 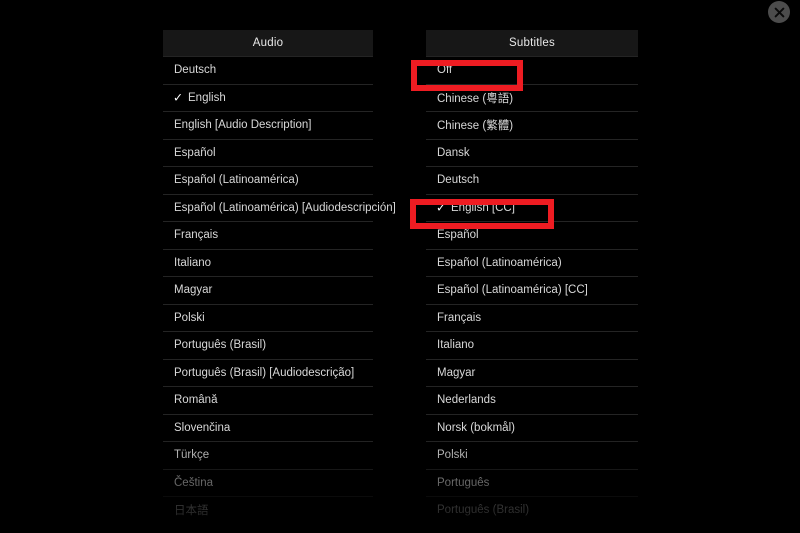 I want to click on list-item: Norsk (bokmål), so click(x=532, y=427).